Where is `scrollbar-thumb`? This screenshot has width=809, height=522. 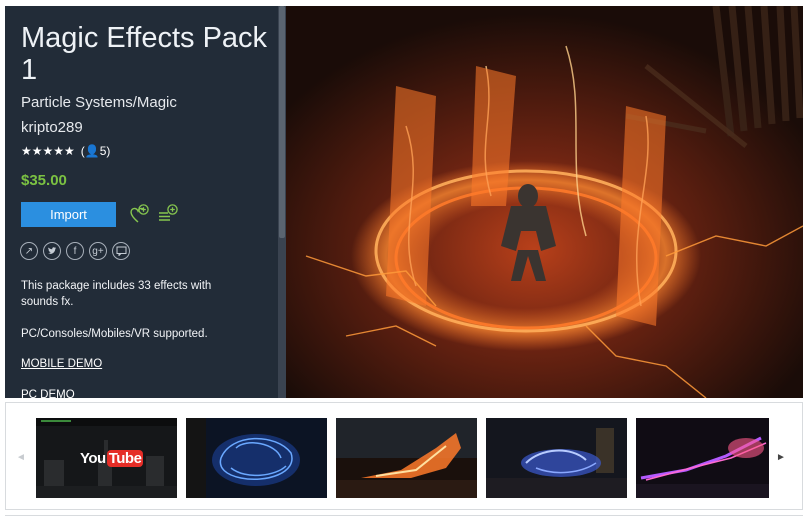 scrollbar-thumb is located at coordinates (282, 122).